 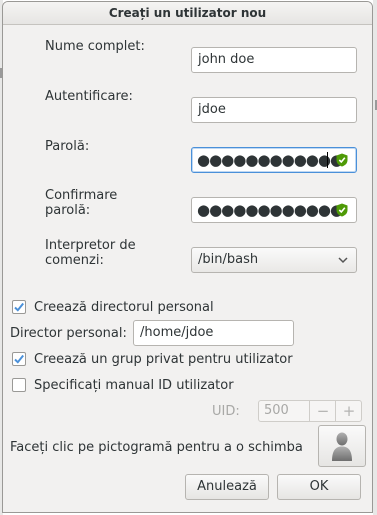 What do you see at coordinates (274, 260) in the screenshot?
I see `shell-dropdown: /bin/bash` at bounding box center [274, 260].